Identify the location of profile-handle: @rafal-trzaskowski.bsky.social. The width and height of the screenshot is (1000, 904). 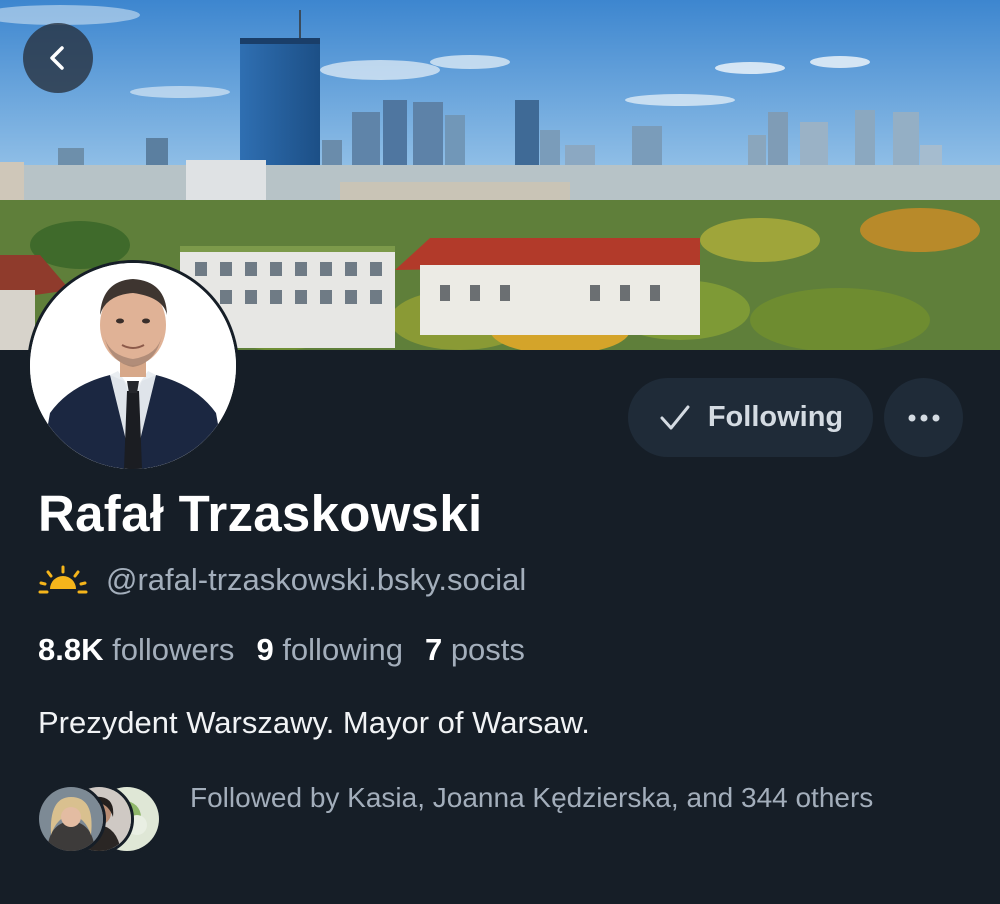
(316, 580).